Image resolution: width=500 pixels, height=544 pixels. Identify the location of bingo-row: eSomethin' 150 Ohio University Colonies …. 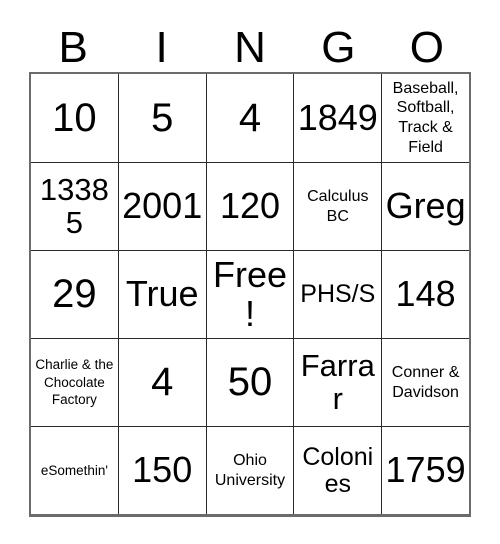
(250, 470).